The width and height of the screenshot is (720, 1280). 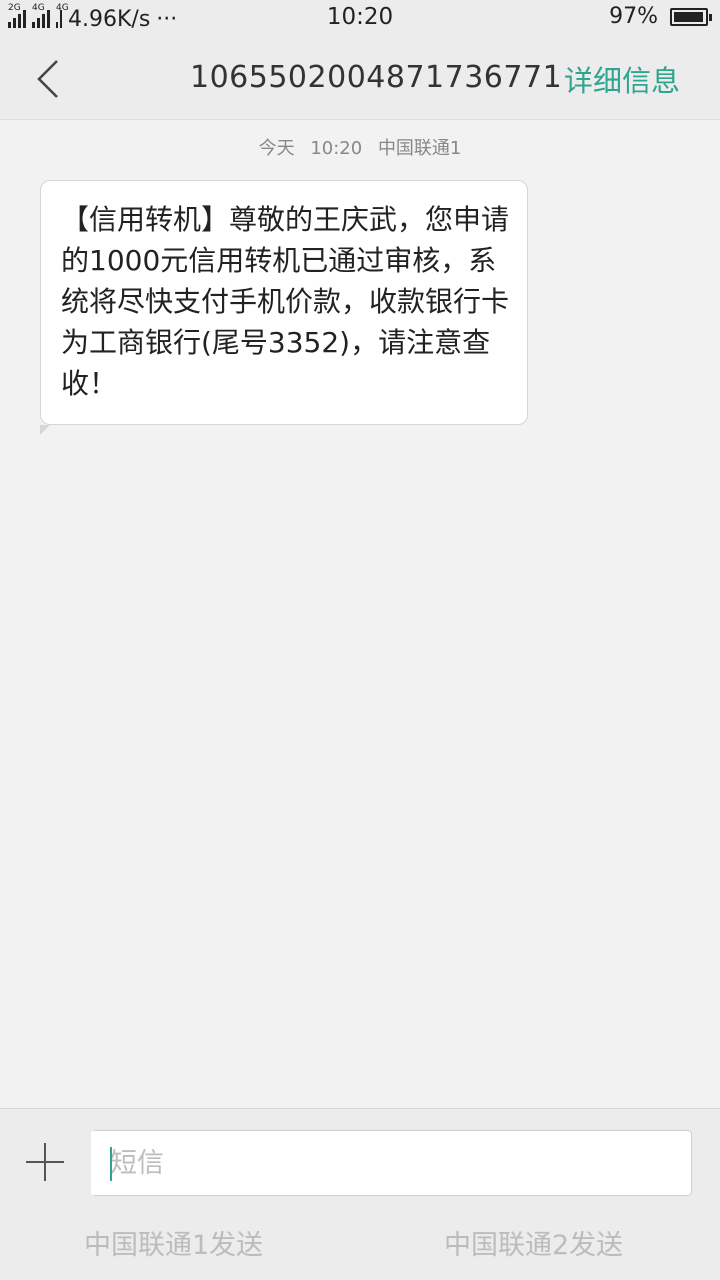 What do you see at coordinates (622, 79) in the screenshot?
I see `details-button: 详细信息` at bounding box center [622, 79].